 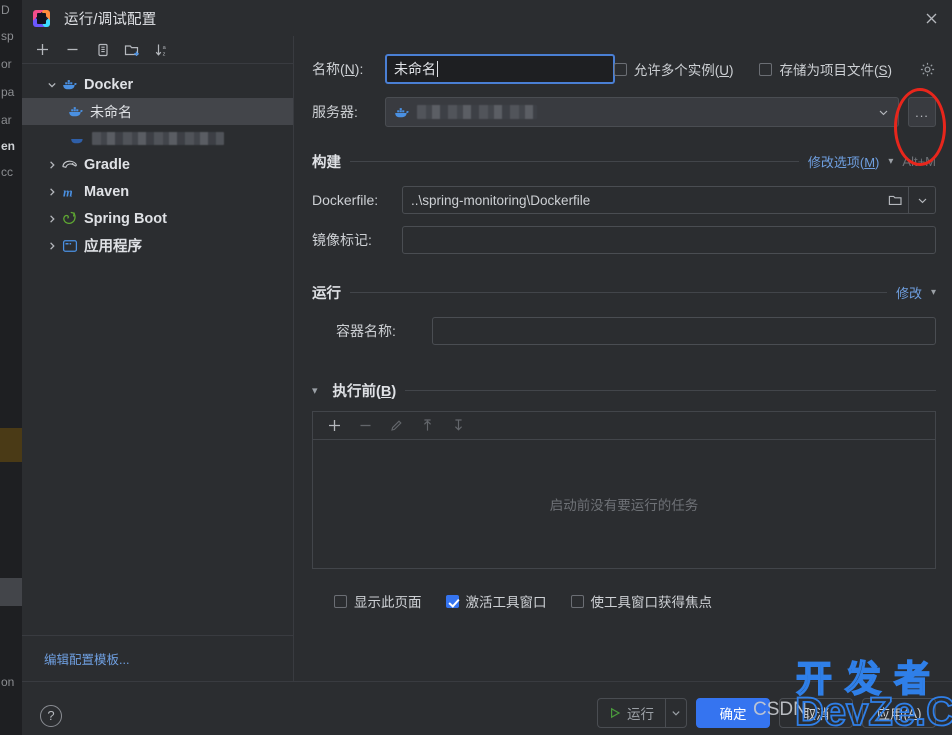 I want to click on focus-tool-window-checkbox: 使工具窗口获得焦点, so click(x=641, y=601).